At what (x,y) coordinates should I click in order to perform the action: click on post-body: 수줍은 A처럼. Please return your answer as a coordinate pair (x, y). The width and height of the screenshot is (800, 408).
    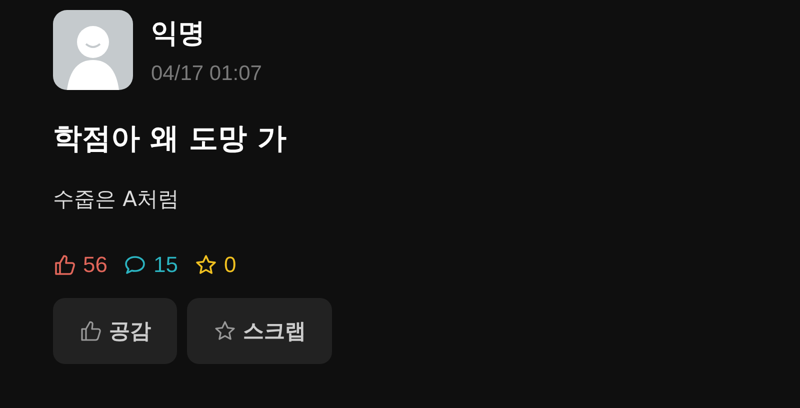
    Looking at the image, I should click on (116, 199).